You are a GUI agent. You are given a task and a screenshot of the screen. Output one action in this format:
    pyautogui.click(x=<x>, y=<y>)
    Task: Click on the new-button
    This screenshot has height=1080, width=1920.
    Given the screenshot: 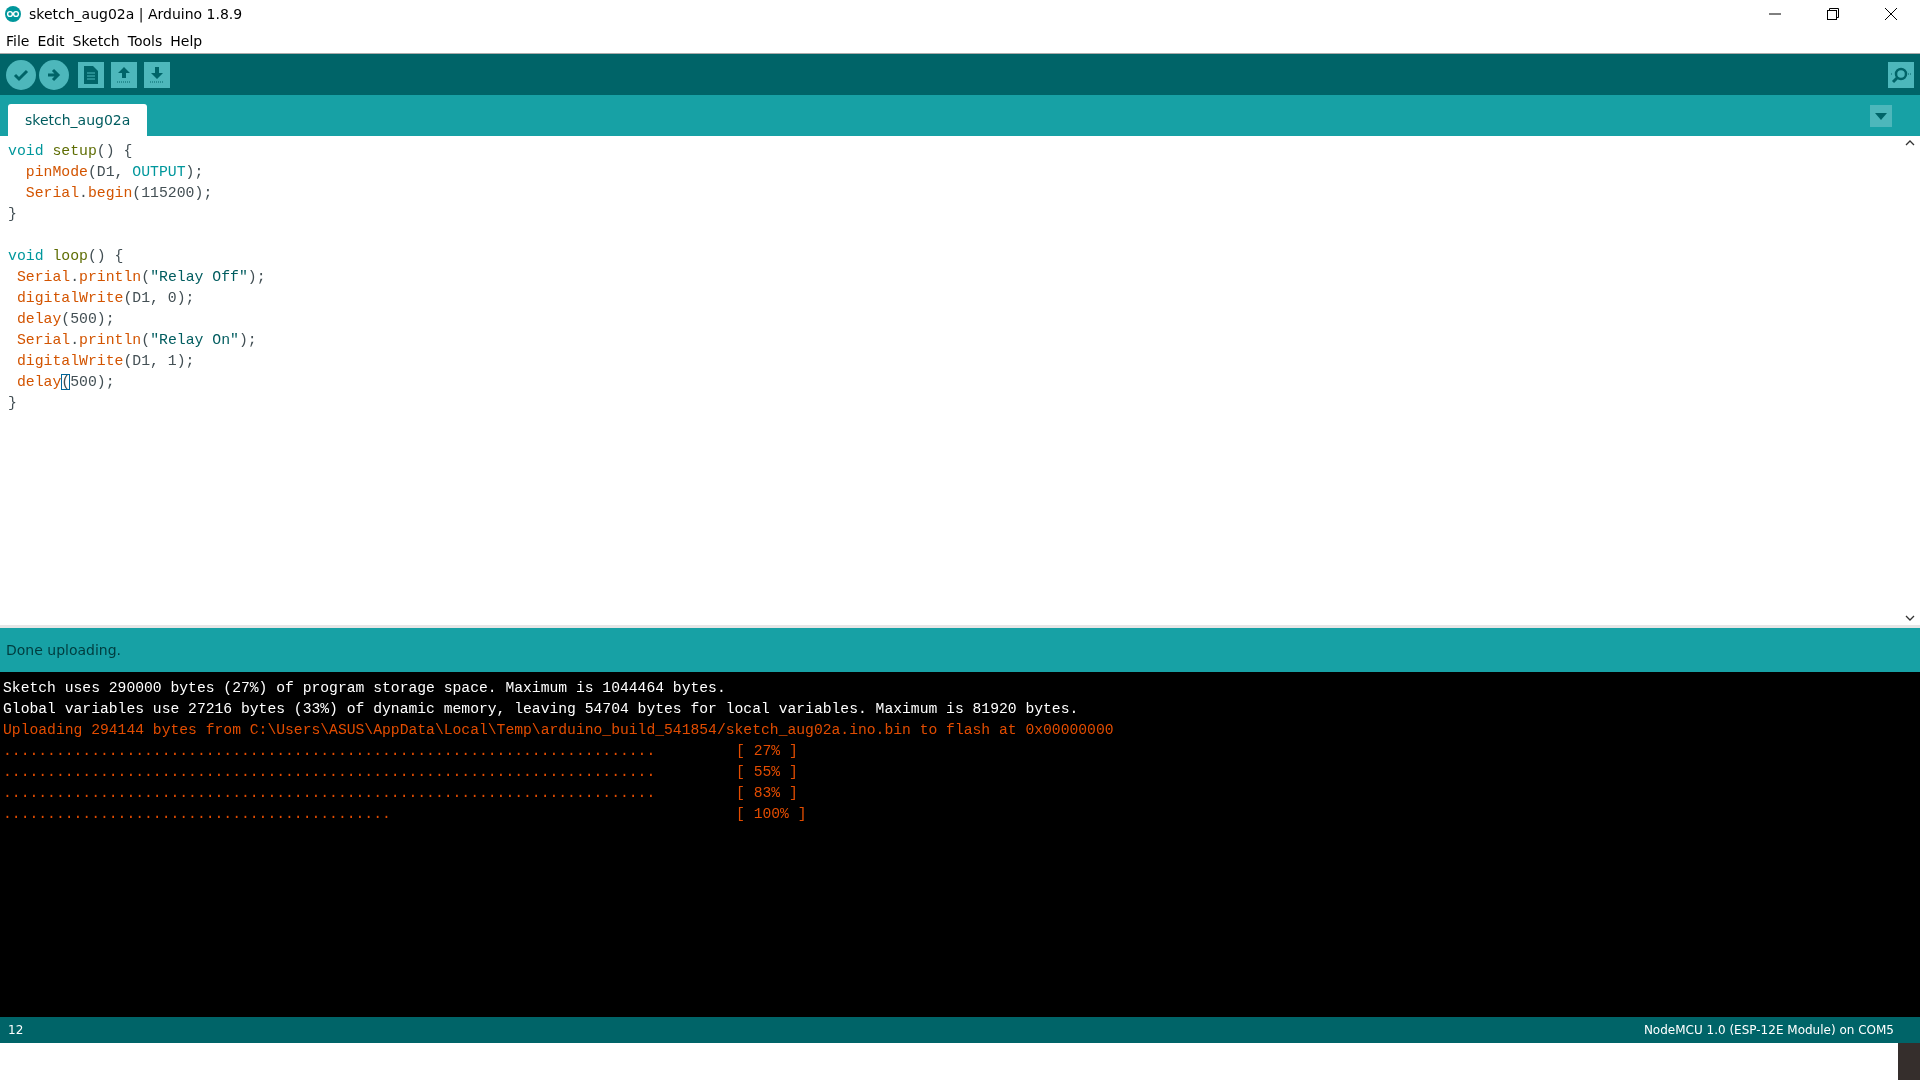 What is the action you would take?
    pyautogui.click(x=91, y=74)
    